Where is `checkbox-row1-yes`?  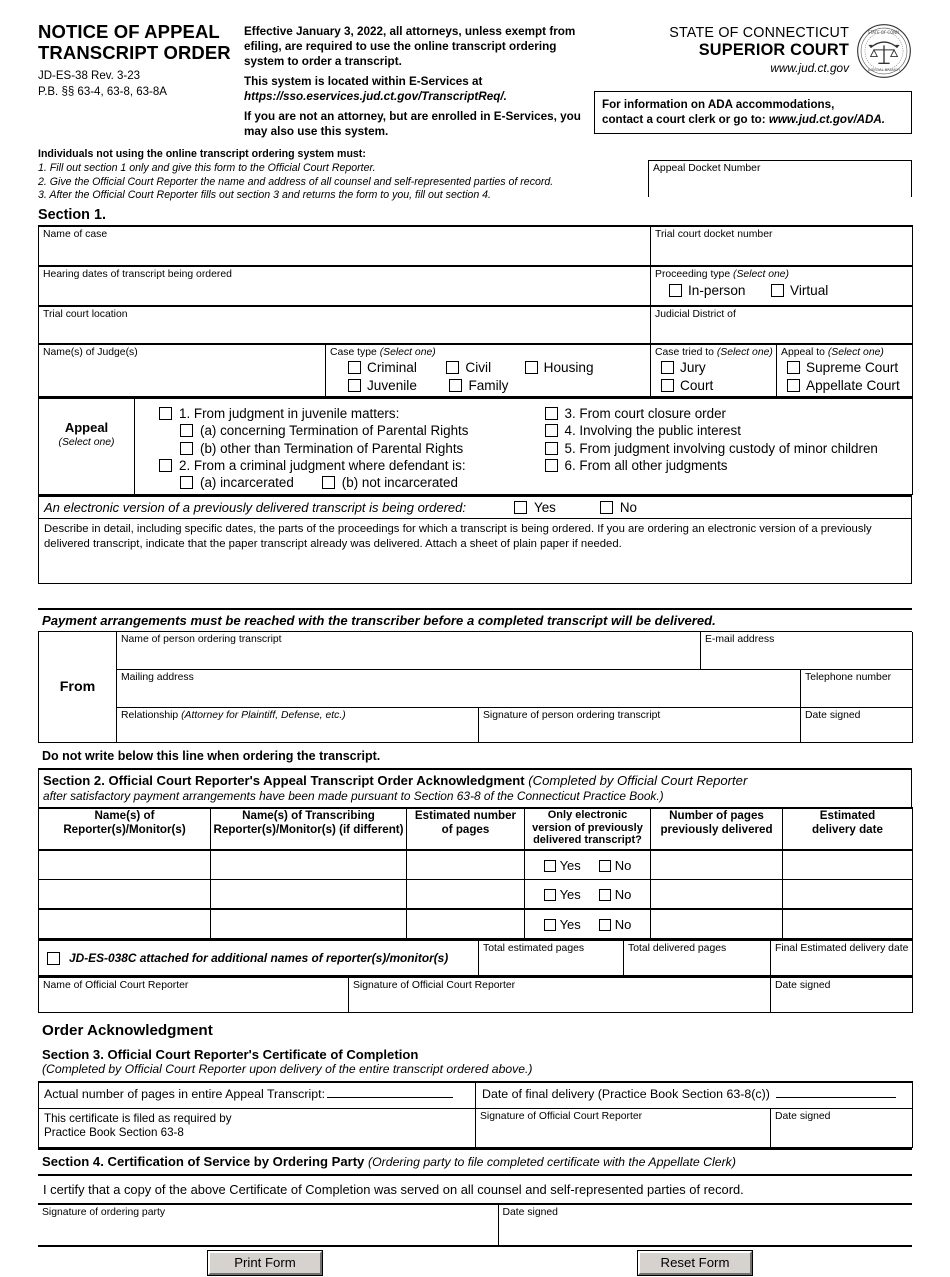
checkbox-row1-yes is located at coordinates (549, 866).